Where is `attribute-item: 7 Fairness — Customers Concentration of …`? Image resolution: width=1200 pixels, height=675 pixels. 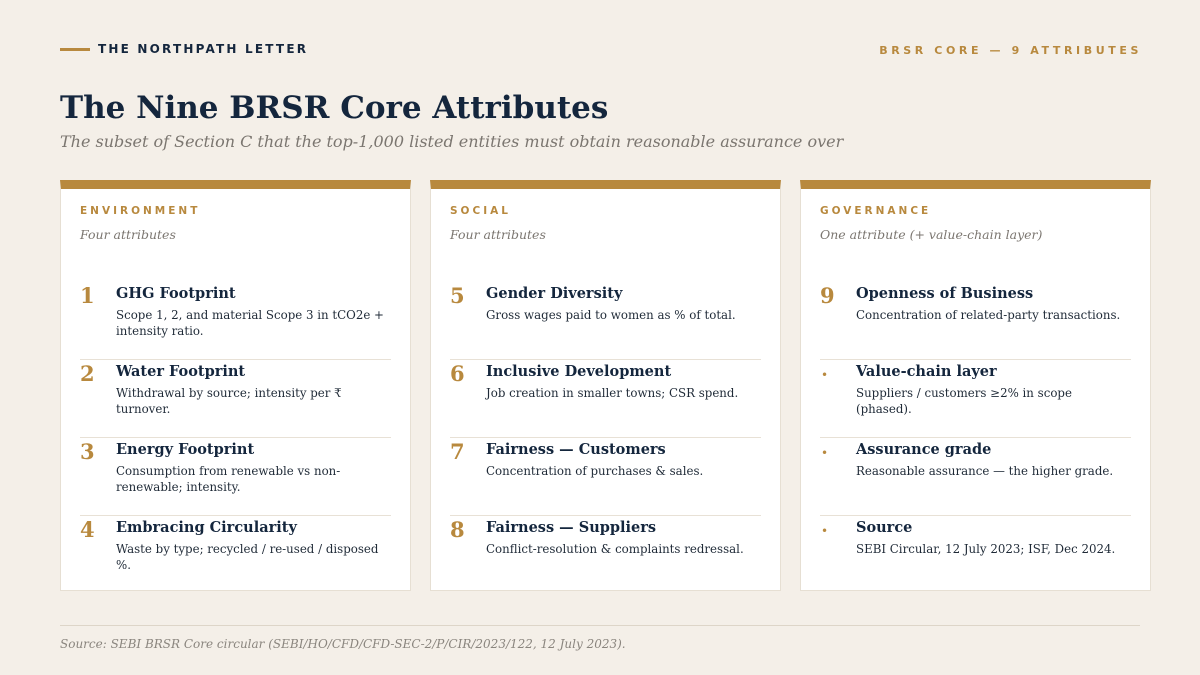 attribute-item: 7 Fairness — Customers Concentration of … is located at coordinates (605, 477).